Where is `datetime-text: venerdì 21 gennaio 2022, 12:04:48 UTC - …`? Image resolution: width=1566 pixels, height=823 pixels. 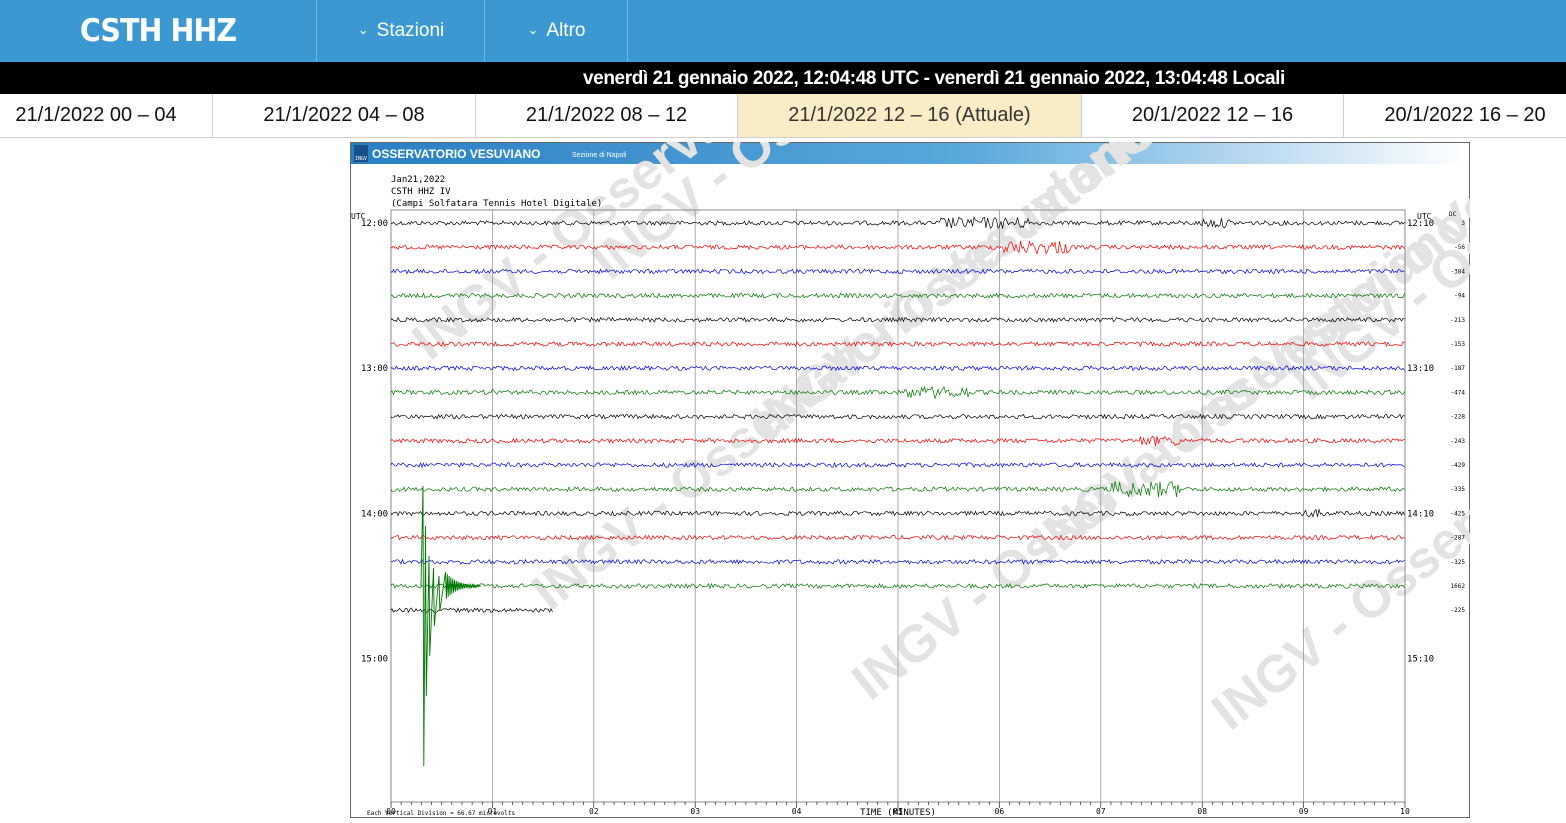 datetime-text: venerdì 21 gennaio 2022, 12:04:48 UTC - … is located at coordinates (934, 78).